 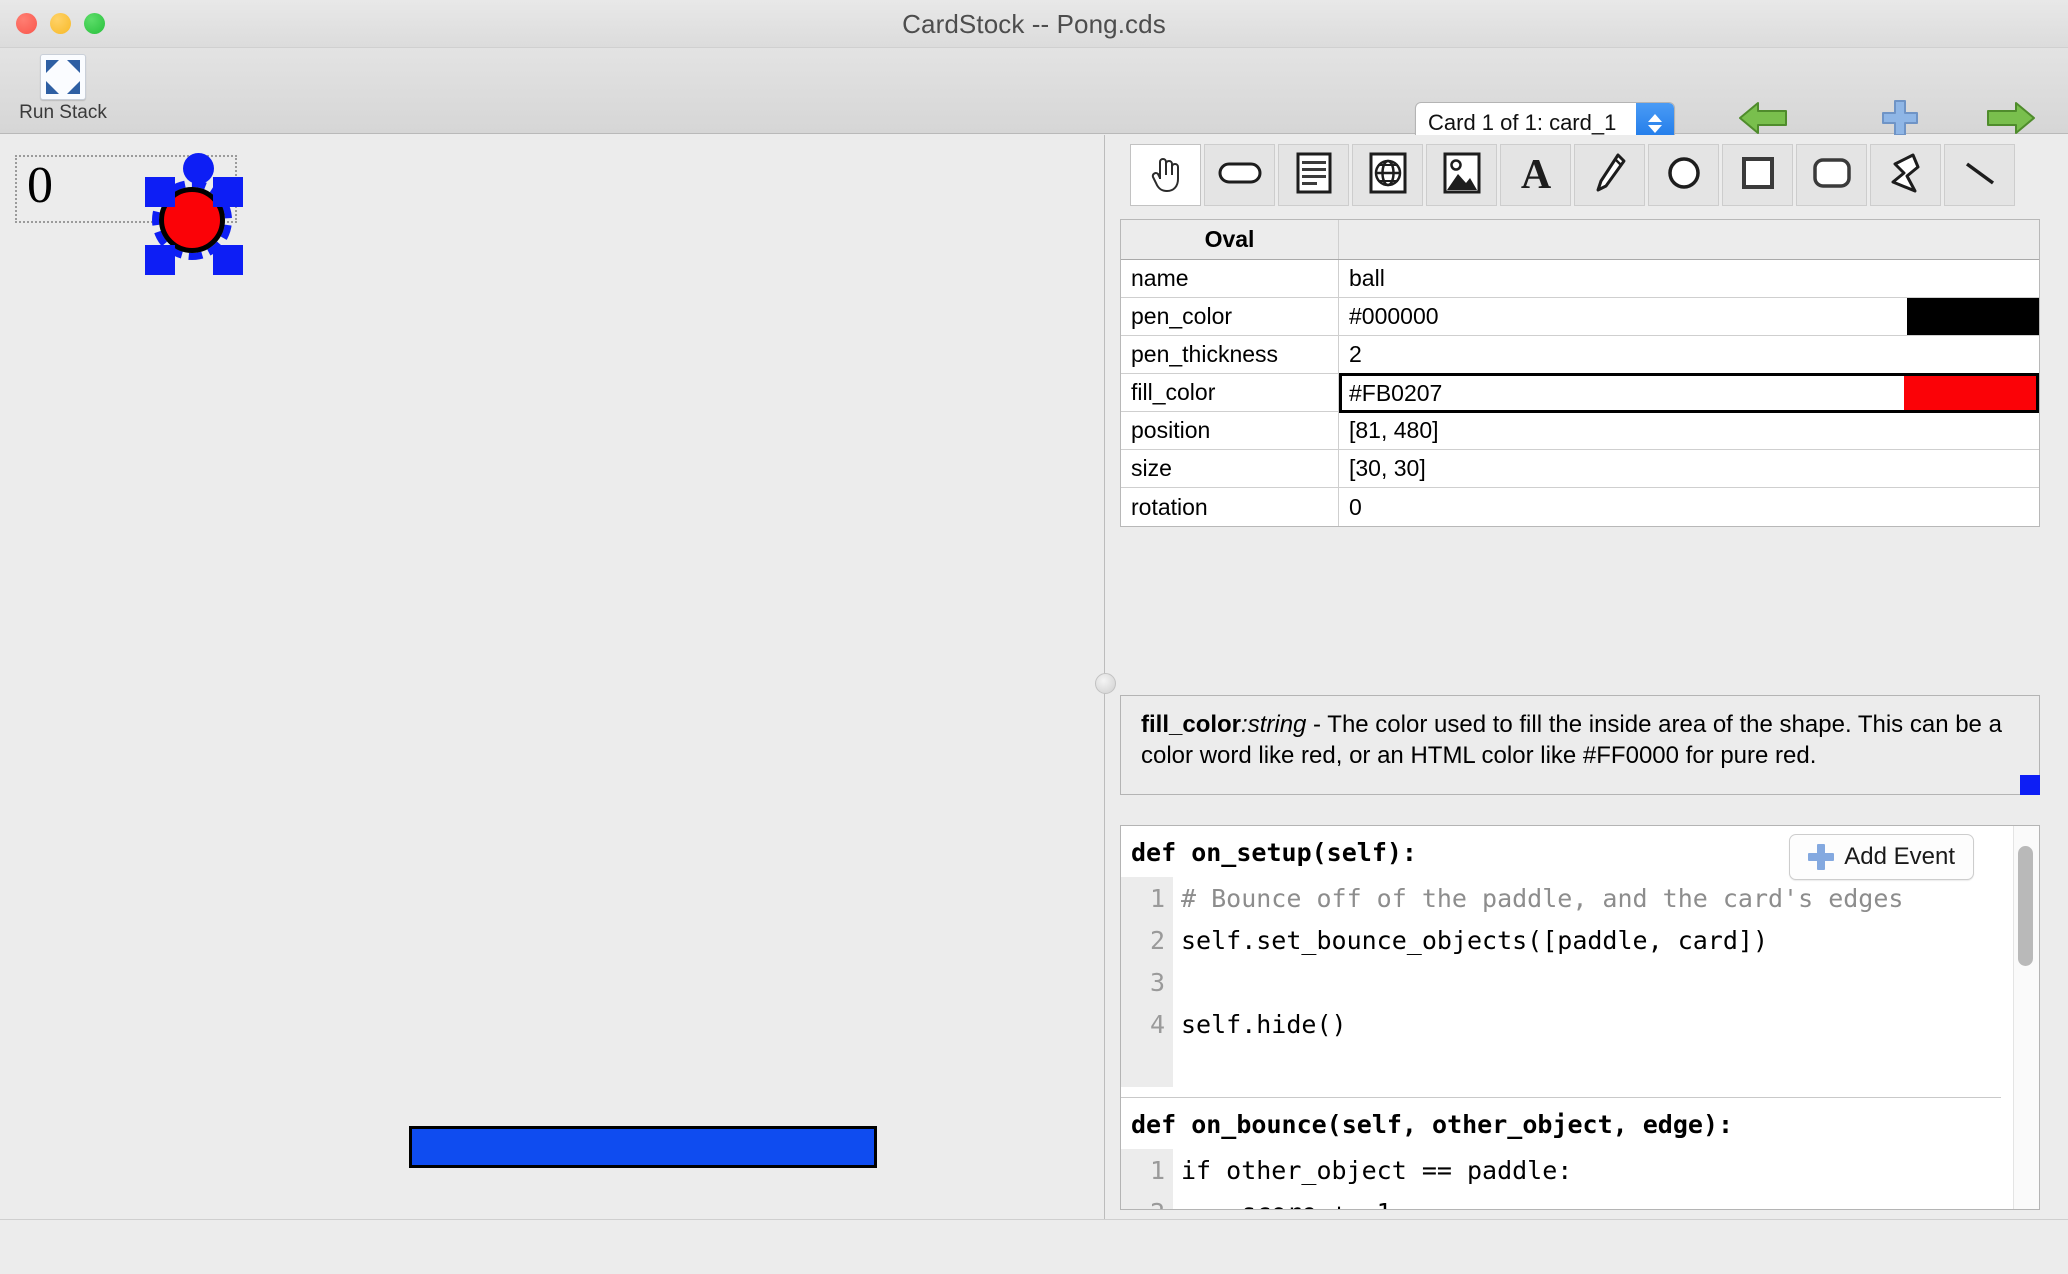 I want to click on handler-signature: def on_bounce(self, other_object, edge):, so click(x=1432, y=1124).